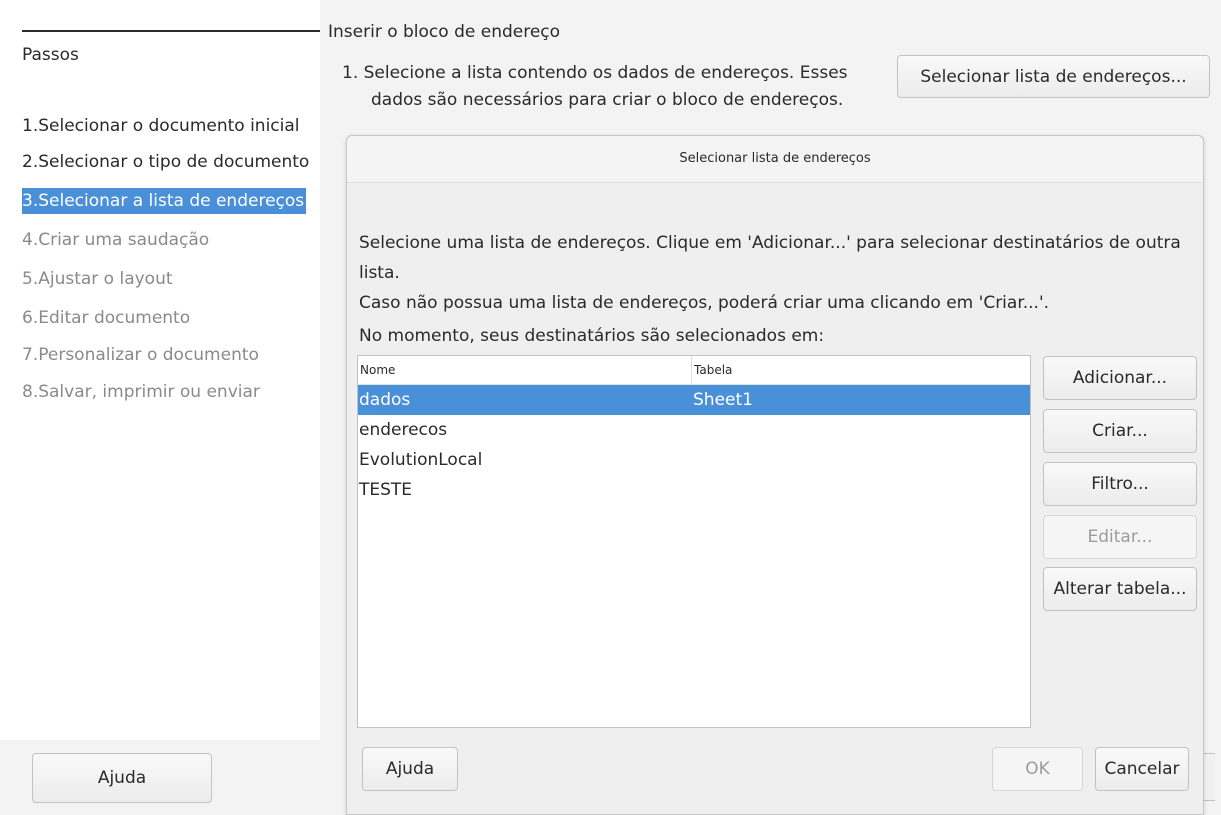 Image resolution: width=1221 pixels, height=815 pixels. I want to click on step-7: 7.Personalizar o documento, so click(141, 355).